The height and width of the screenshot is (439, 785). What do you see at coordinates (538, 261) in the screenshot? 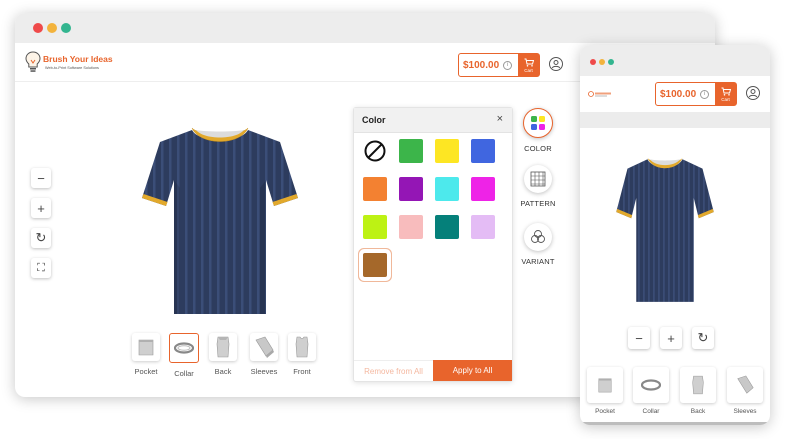
I see `tool-label: VARIANT` at bounding box center [538, 261].